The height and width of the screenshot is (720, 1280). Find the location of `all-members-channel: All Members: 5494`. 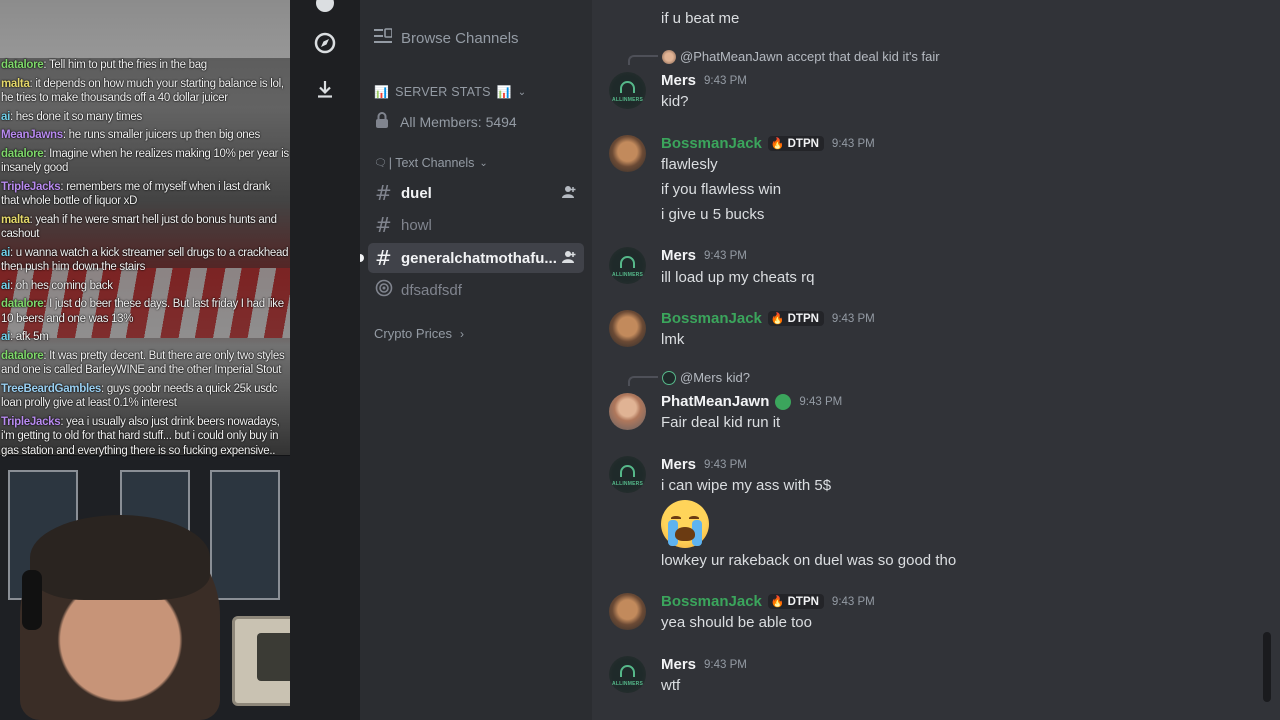

all-members-channel: All Members: 5494 is located at coordinates (445, 121).